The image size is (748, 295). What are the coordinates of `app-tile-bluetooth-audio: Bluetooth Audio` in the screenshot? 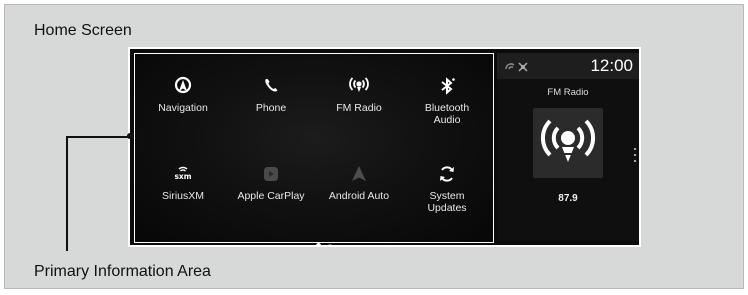 It's located at (447, 104).